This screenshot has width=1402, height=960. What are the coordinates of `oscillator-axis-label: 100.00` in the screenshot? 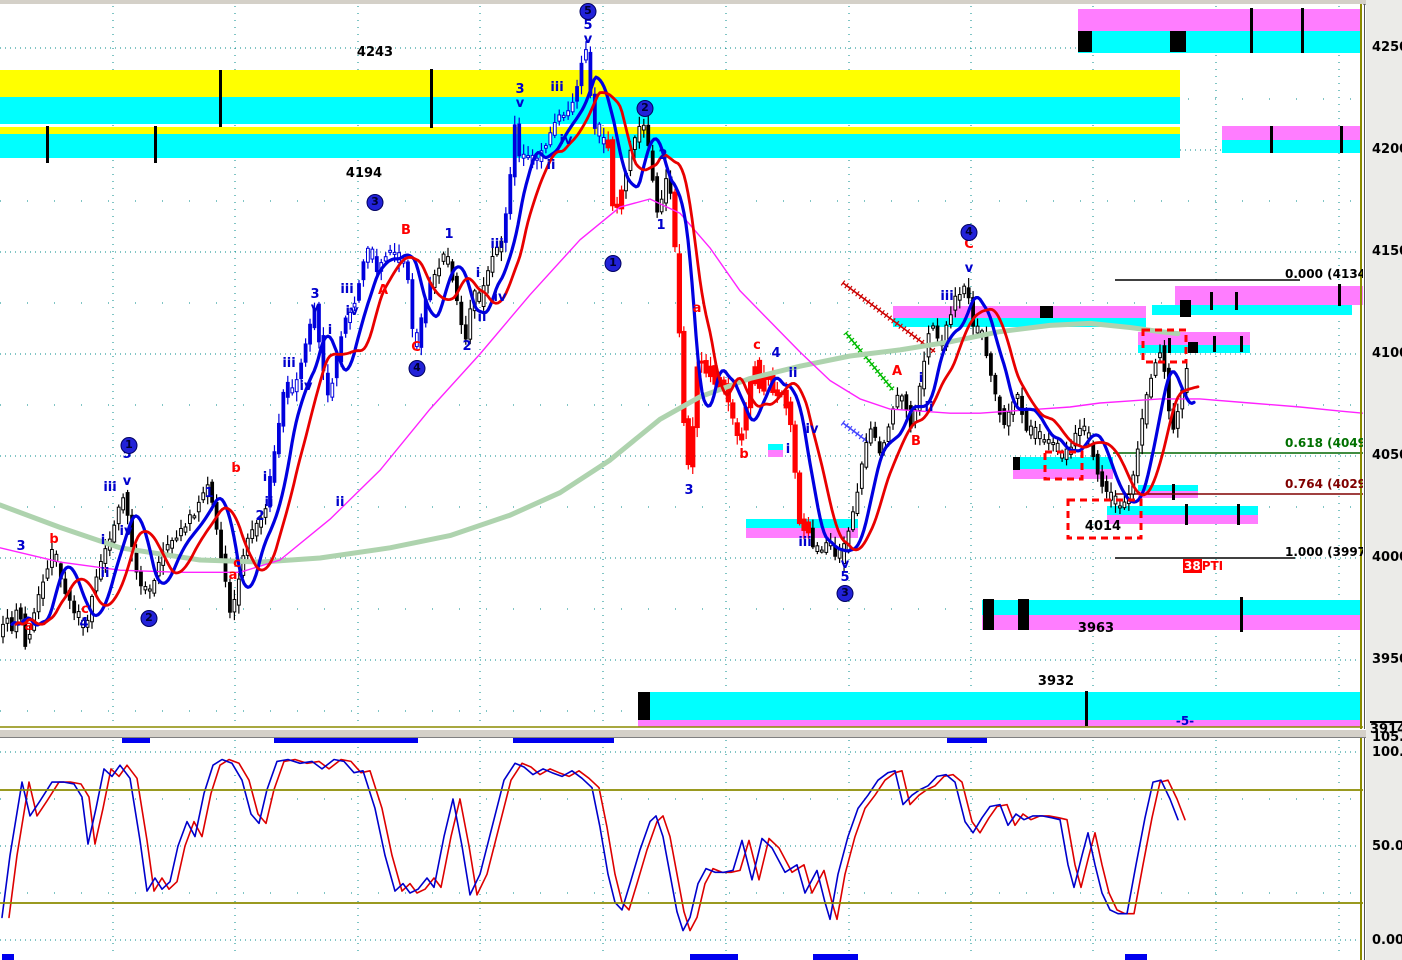 It's located at (1387, 752).